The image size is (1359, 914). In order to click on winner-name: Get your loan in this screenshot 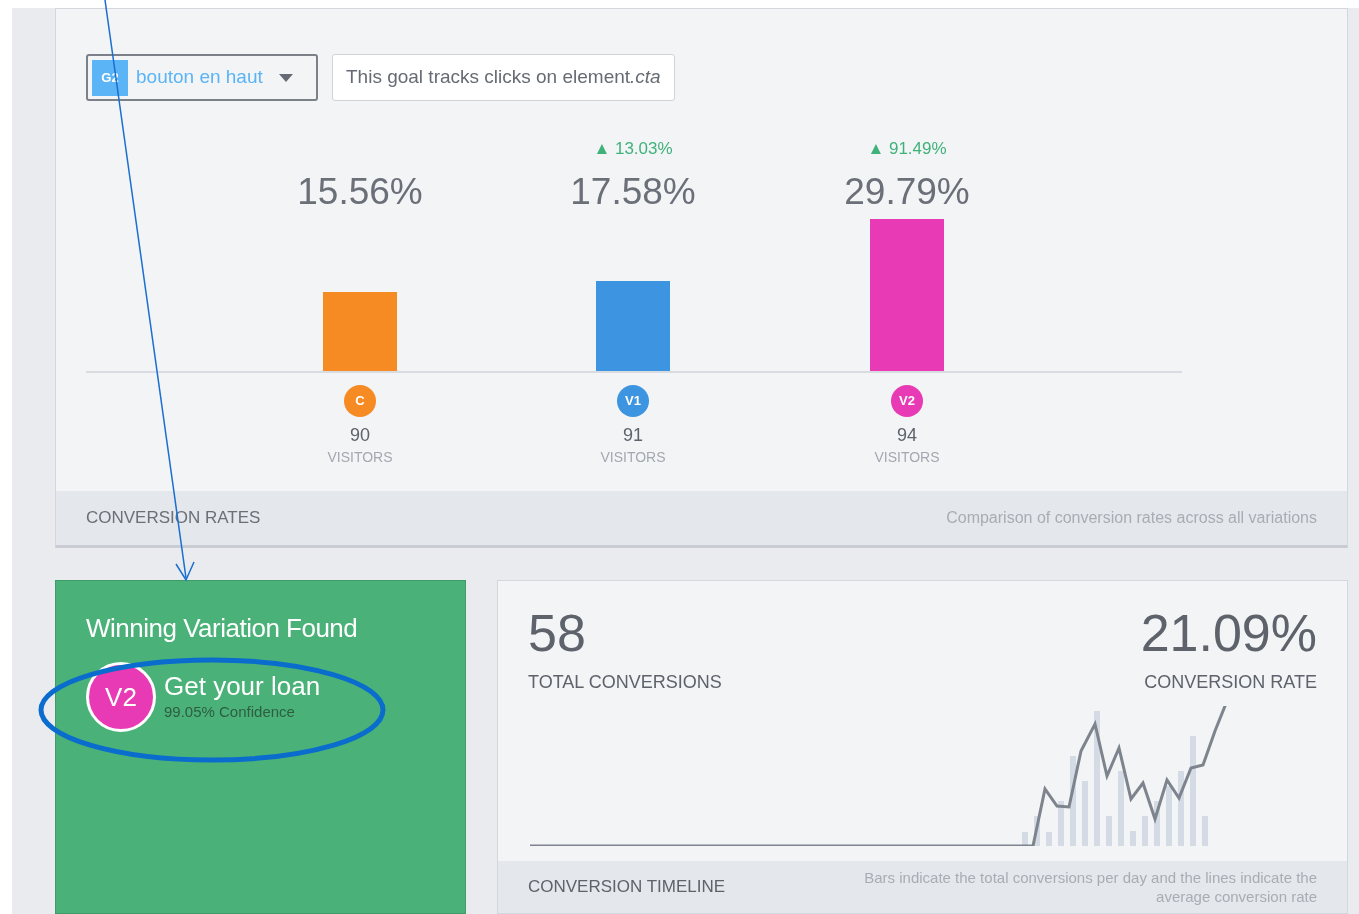, I will do `click(242, 685)`.